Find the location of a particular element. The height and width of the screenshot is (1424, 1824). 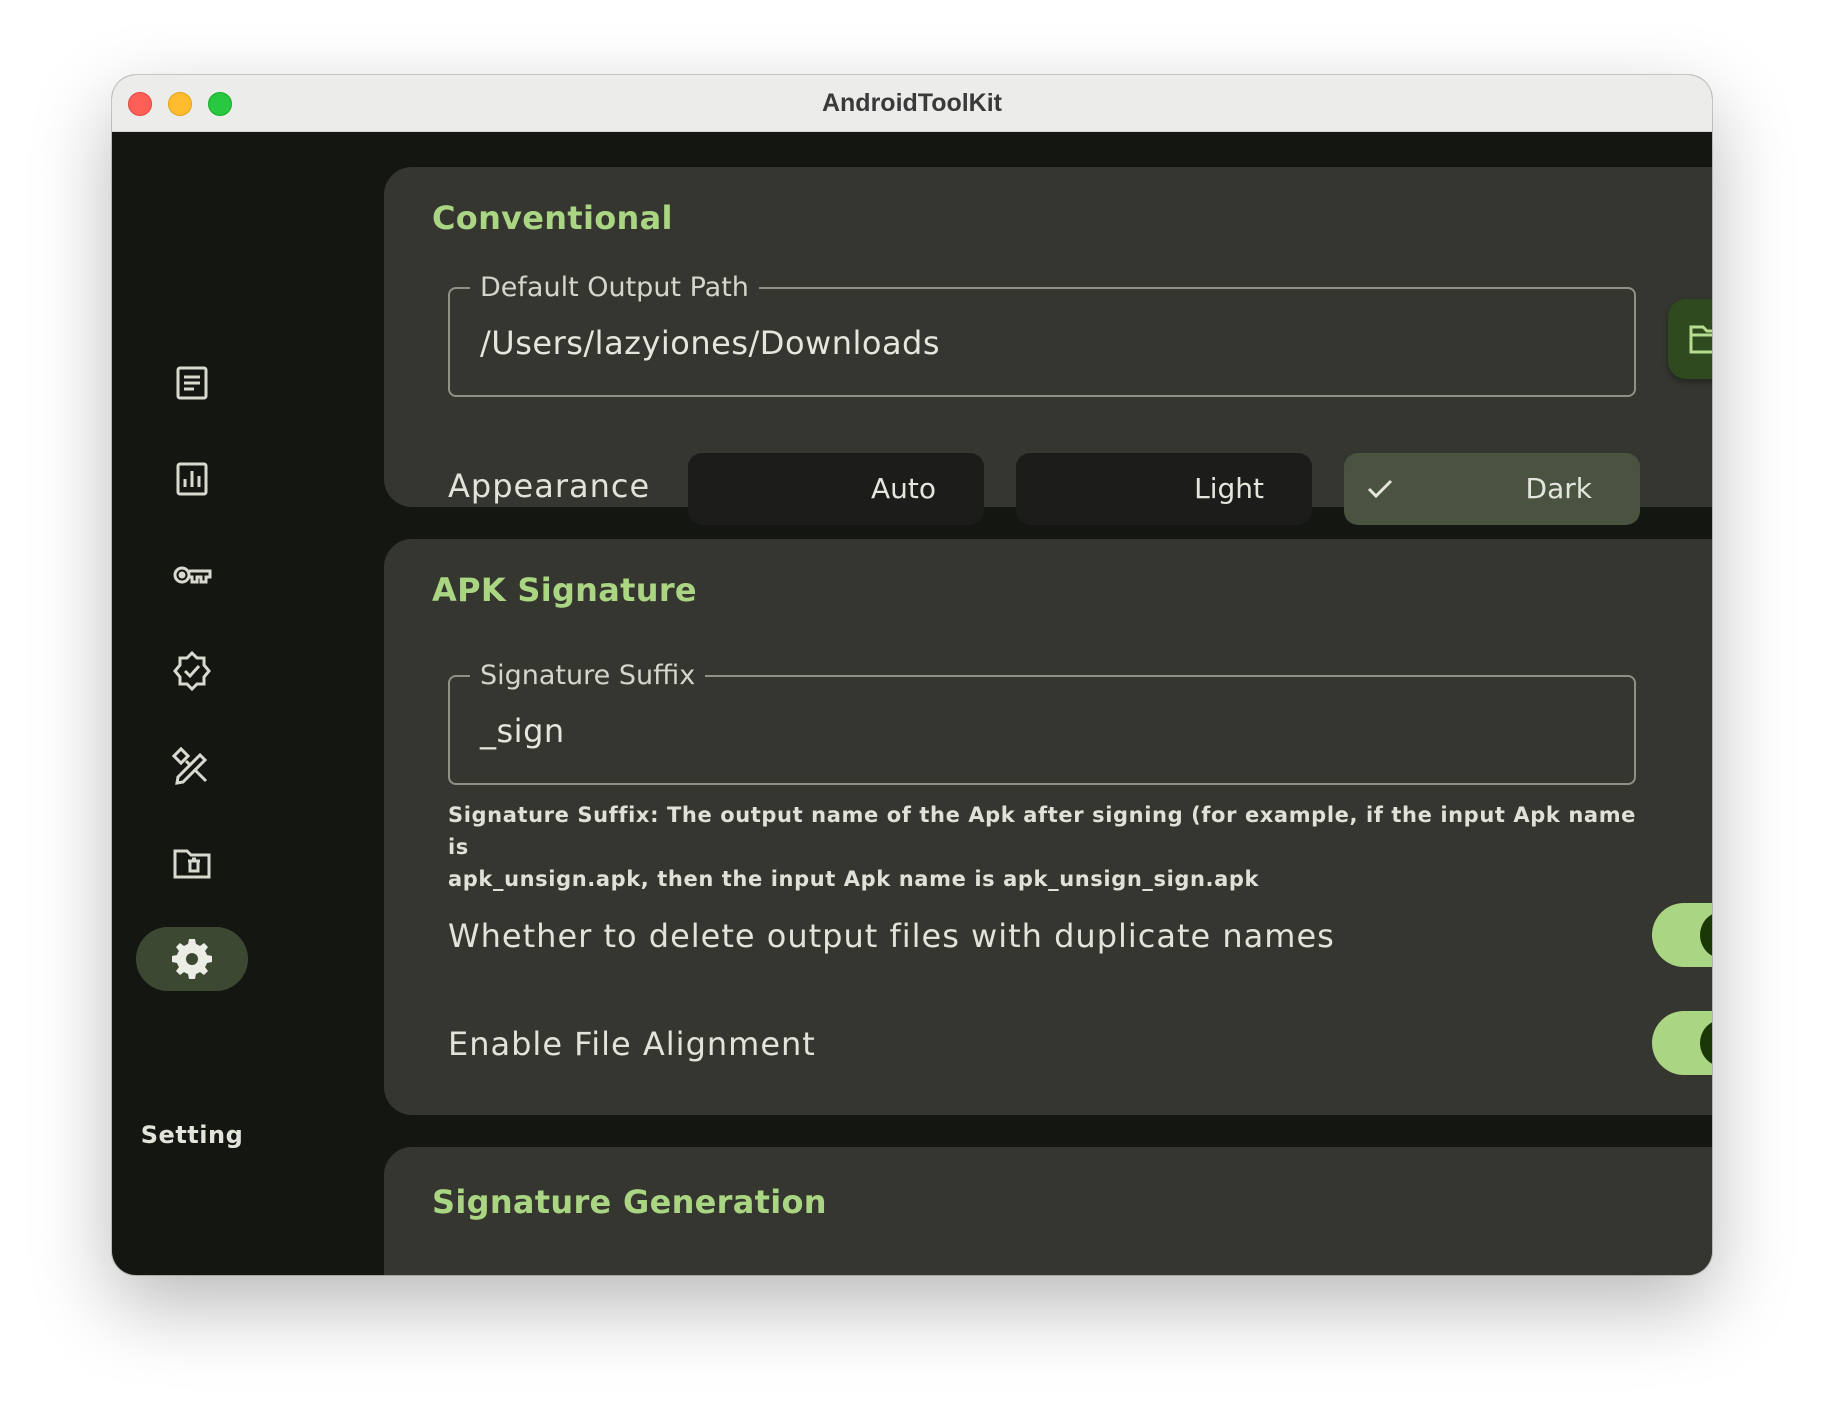

sidebar-item-document-list is located at coordinates (192, 383).